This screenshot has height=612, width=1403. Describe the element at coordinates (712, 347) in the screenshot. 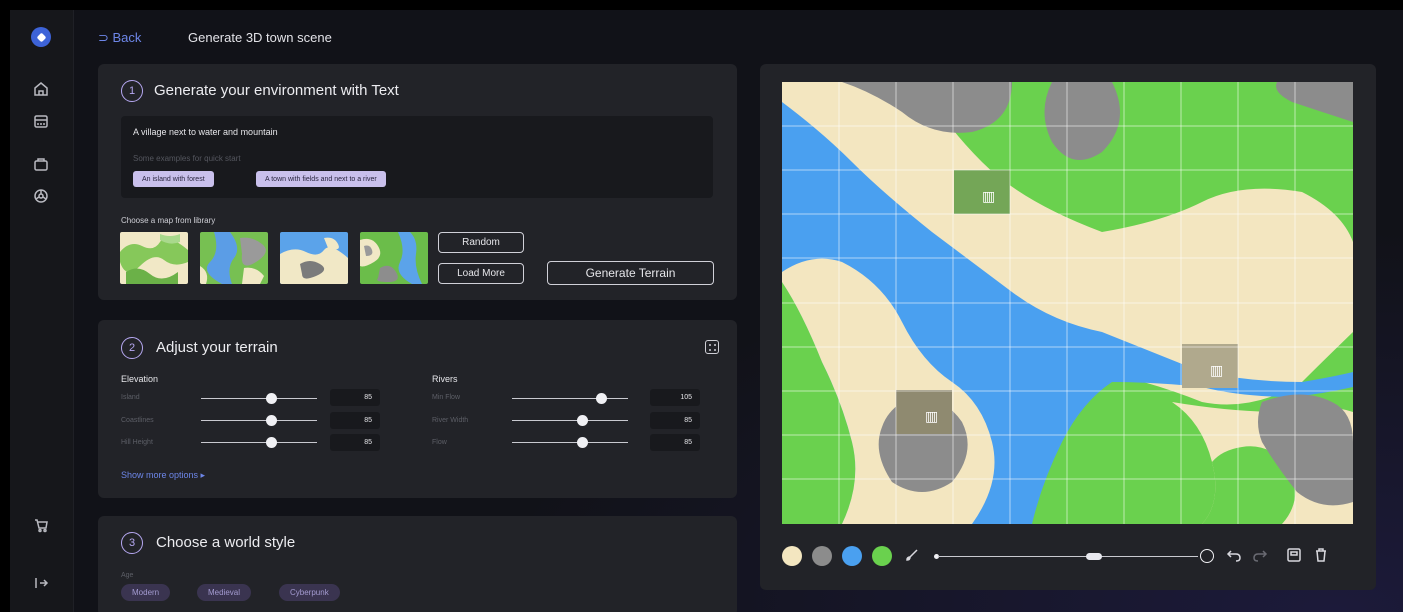

I see `dice-icon` at that location.